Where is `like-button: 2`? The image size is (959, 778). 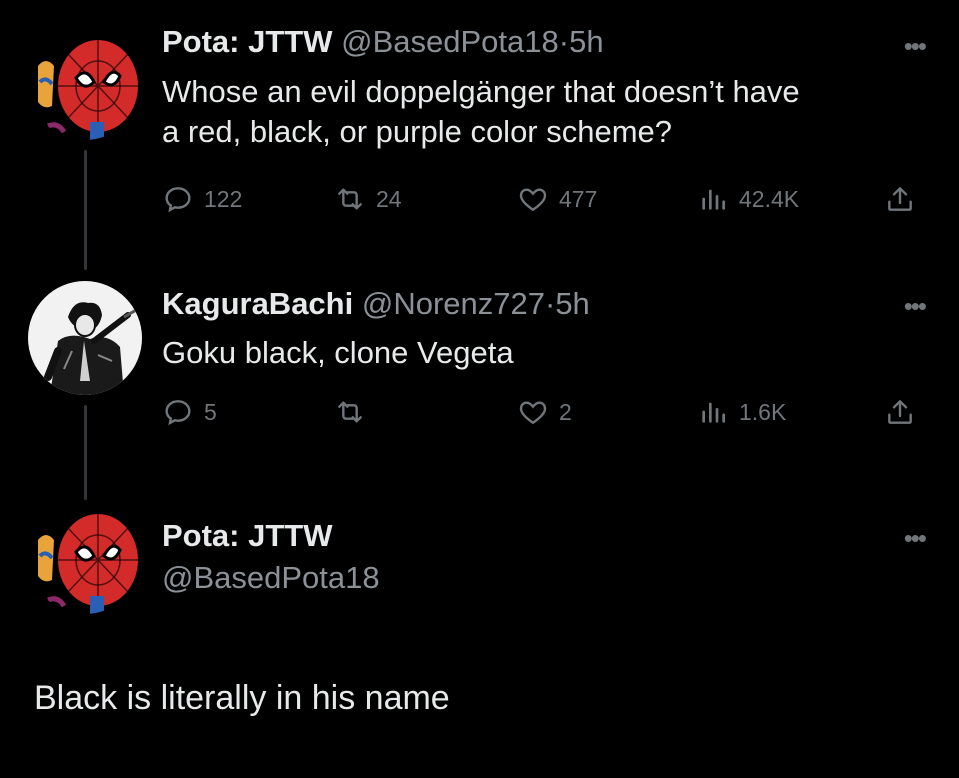 like-button: 2 is located at coordinates (544, 412).